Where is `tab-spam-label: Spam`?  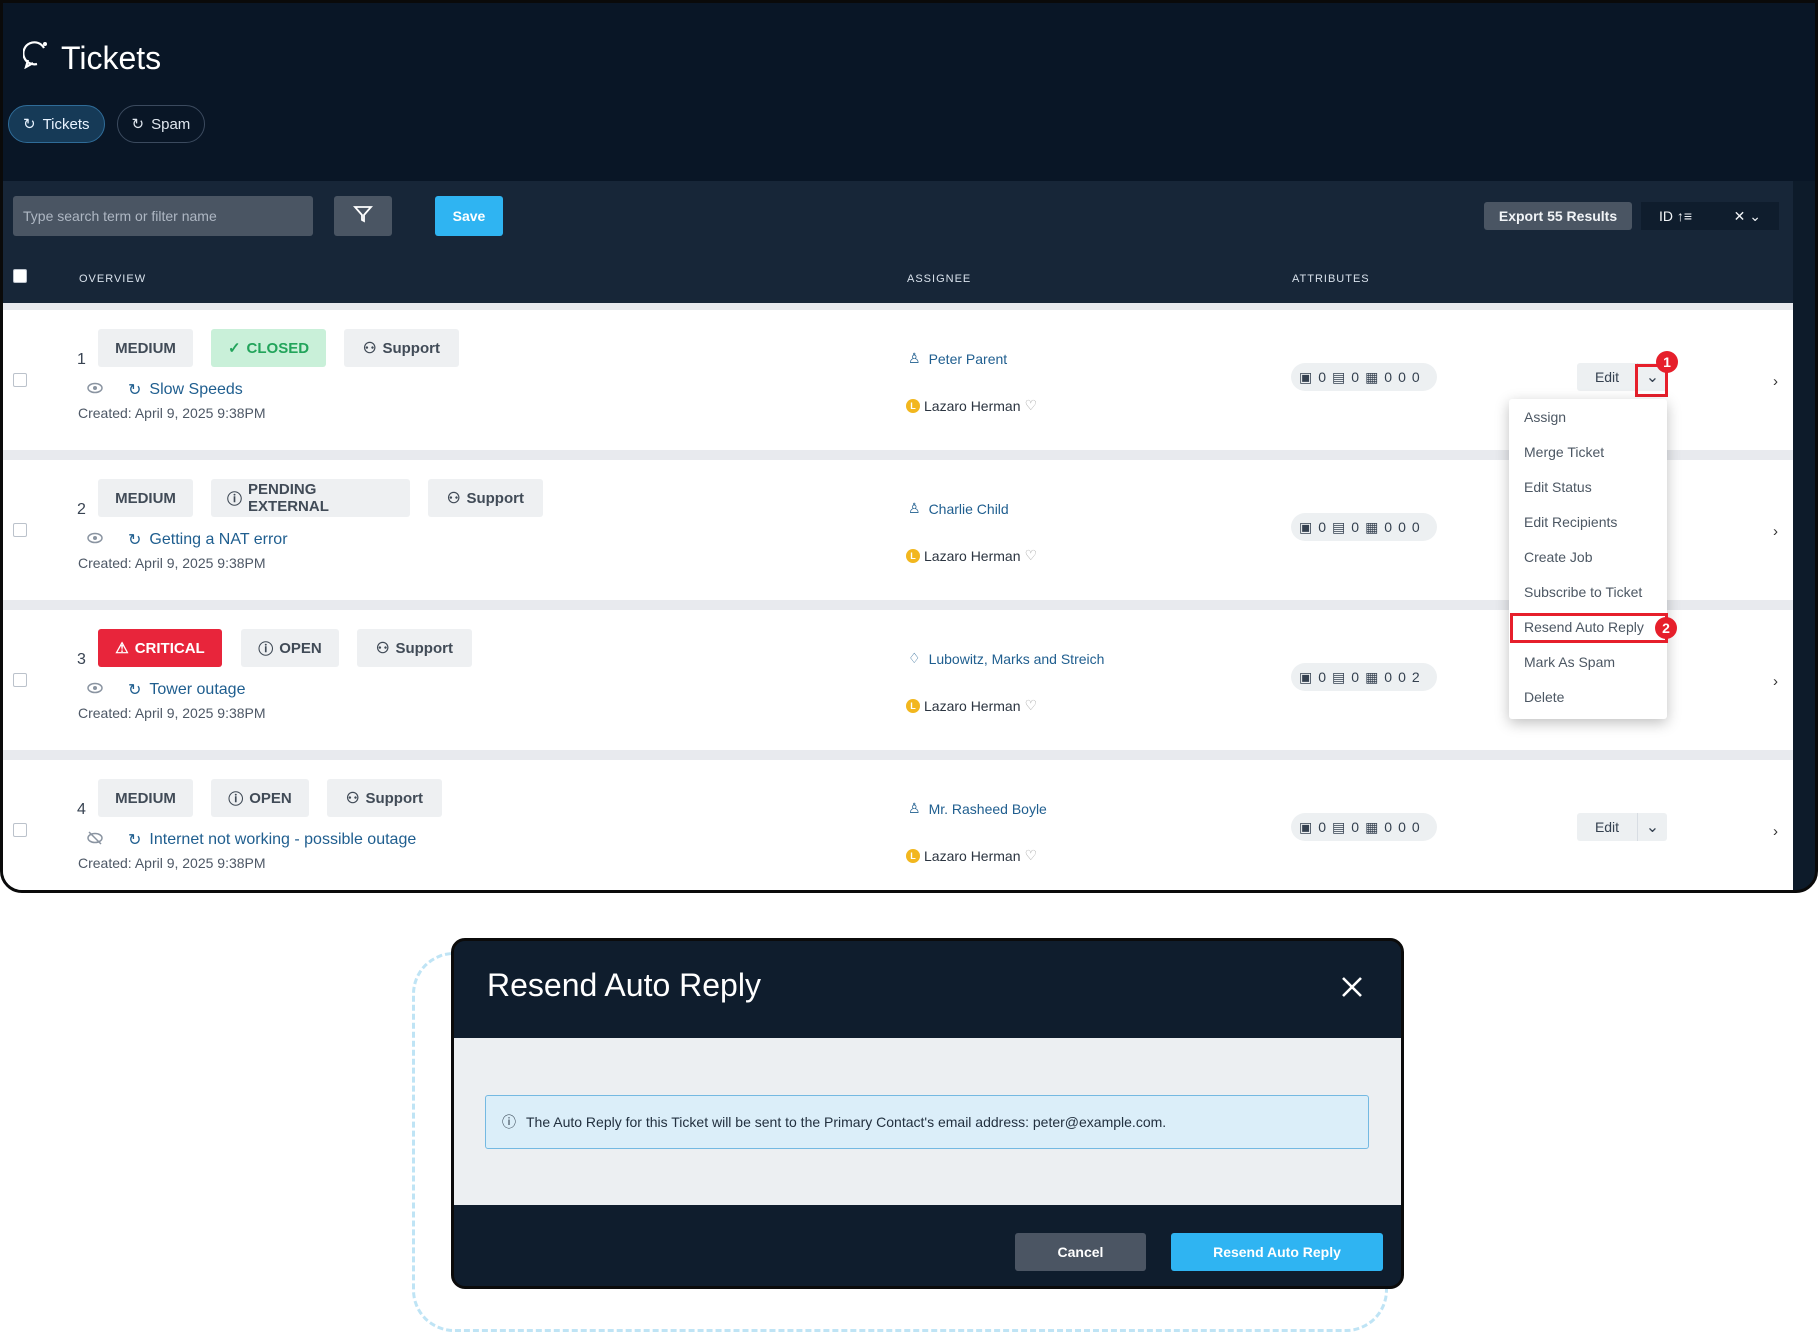 tab-spam-label: Spam is located at coordinates (171, 124).